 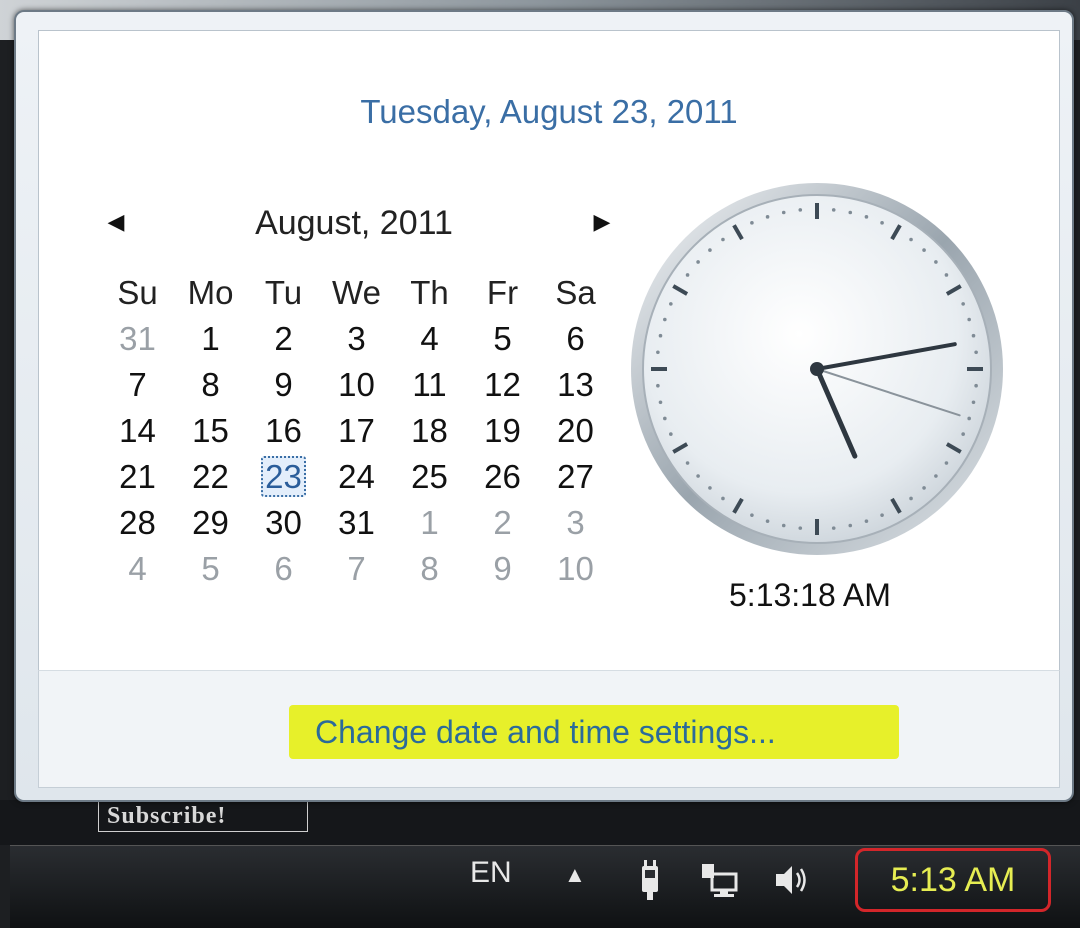 I want to click on calendar-day-number: 15, so click(x=210, y=430).